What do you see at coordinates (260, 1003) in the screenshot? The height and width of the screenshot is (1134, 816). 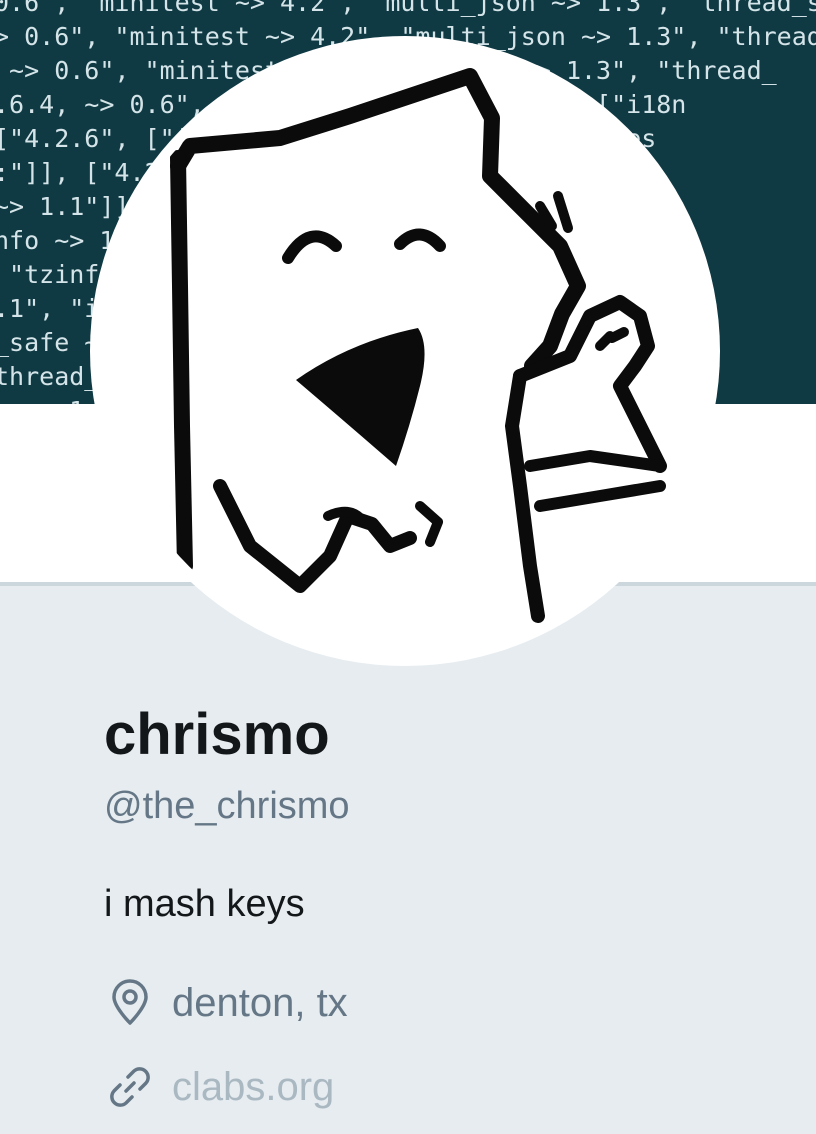 I see `location-text: denton, tx` at bounding box center [260, 1003].